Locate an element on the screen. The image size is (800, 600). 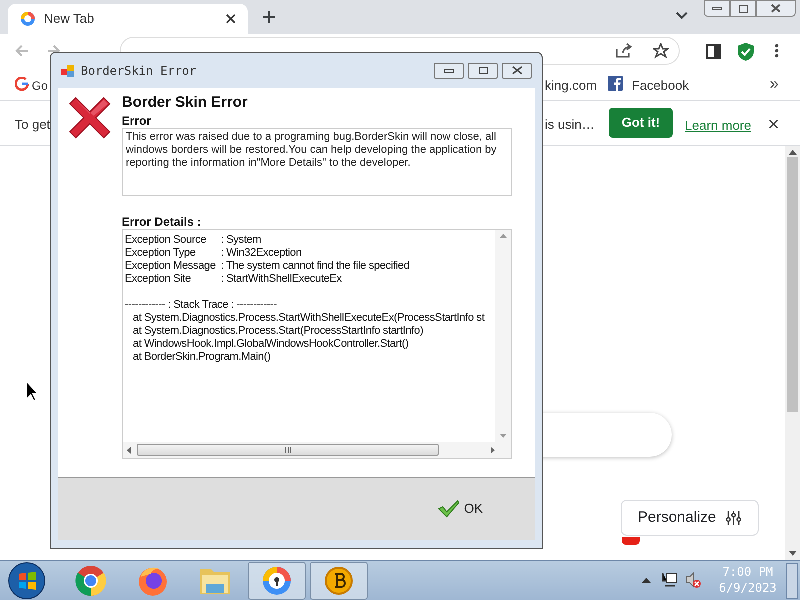
stack-trace-line: at System.Diagnostics.Process.StartWithShellExecuteEx(ProcessStartInfo st is located at coordinates (308, 318).